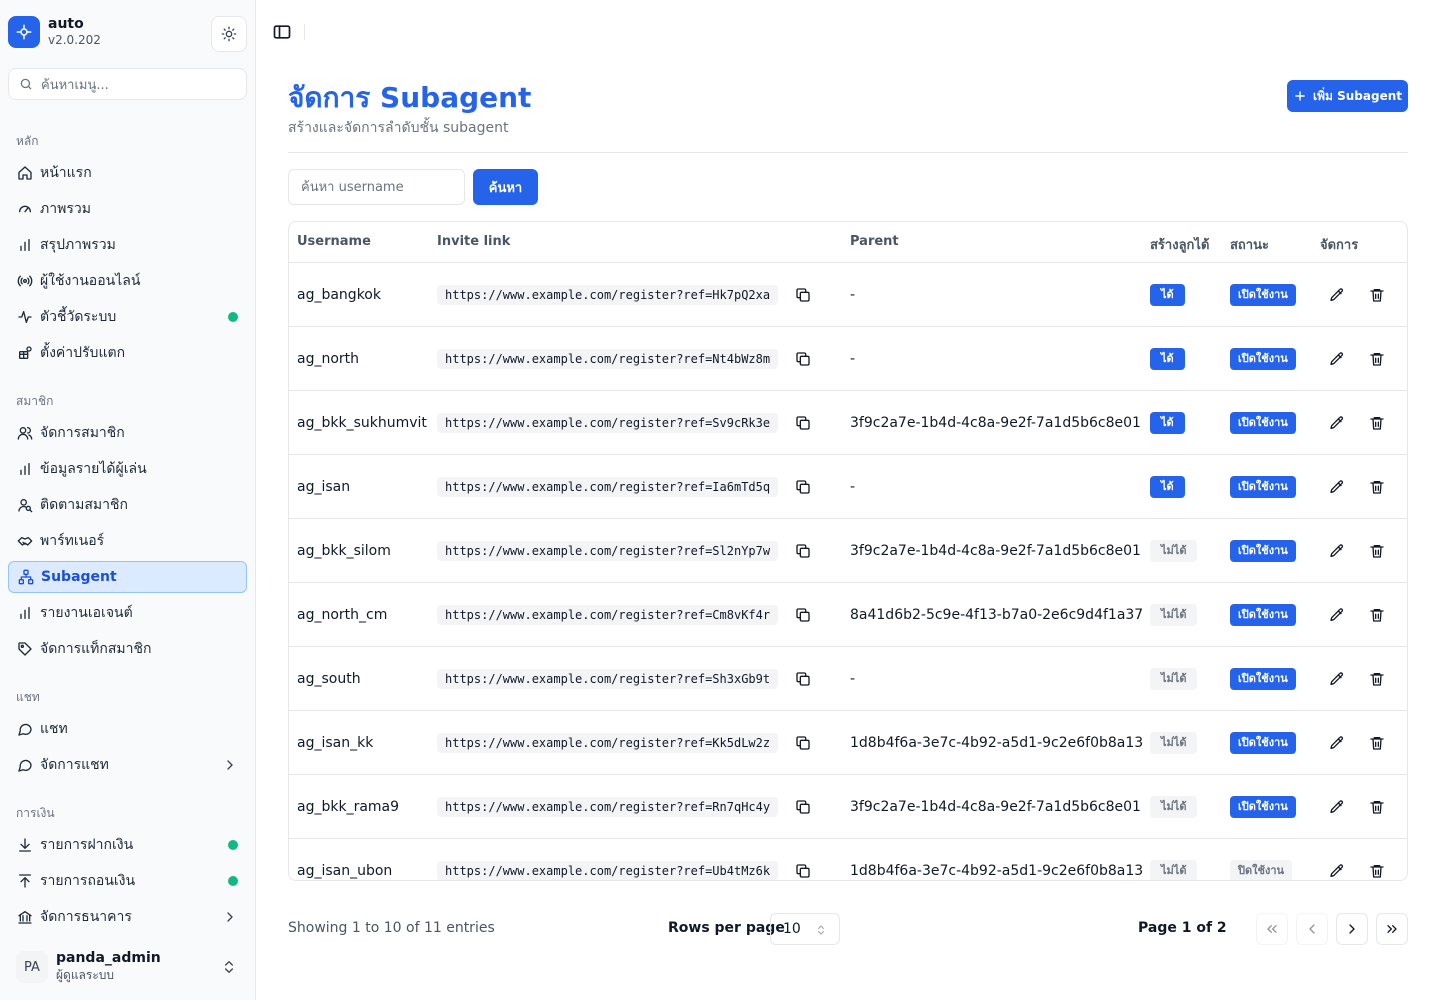 This screenshot has height=1000, width=1440. Describe the element at coordinates (127, 209) in the screenshot. I see `sidebar-item: ภาพรวม` at that location.